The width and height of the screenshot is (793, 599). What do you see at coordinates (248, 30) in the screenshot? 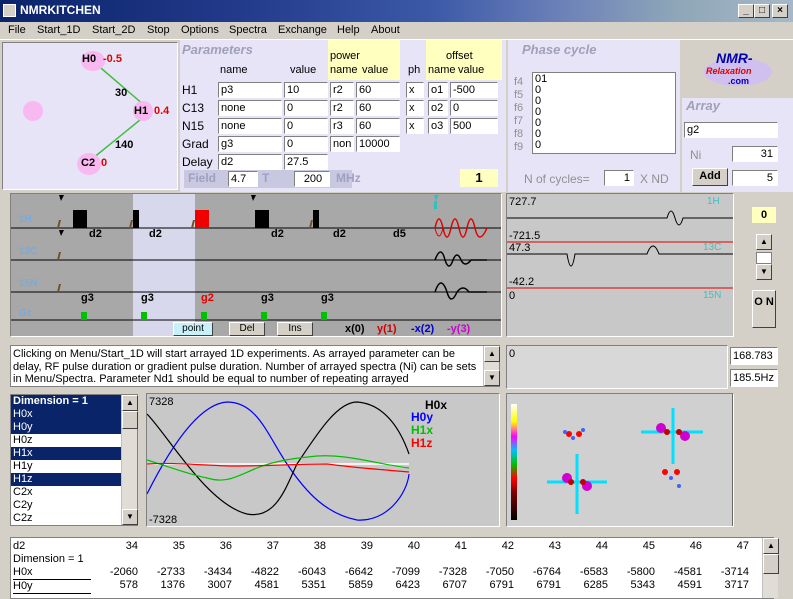
I see `menu-spectra: Spectra` at bounding box center [248, 30].